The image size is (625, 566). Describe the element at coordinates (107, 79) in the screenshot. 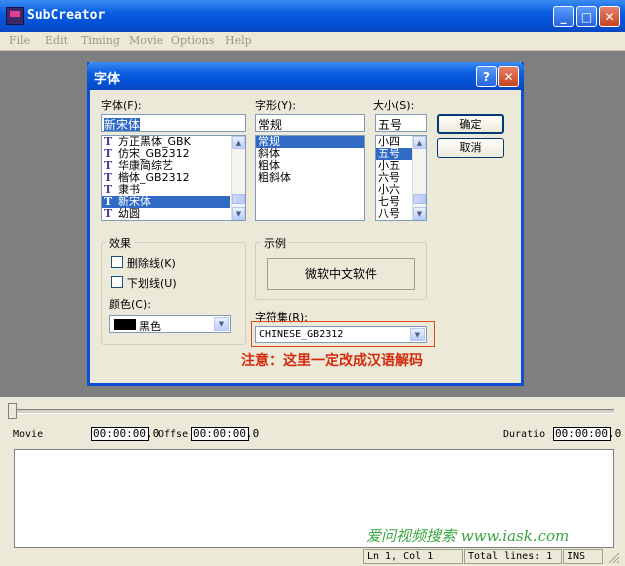

I see `dialog-title: 字体` at that location.